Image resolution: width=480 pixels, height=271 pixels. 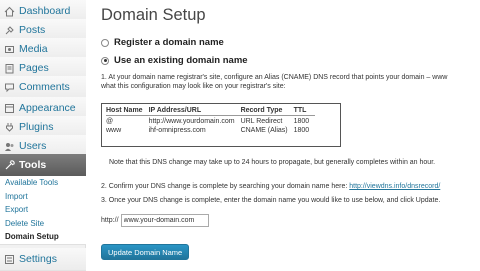 What do you see at coordinates (32, 30) in the screenshot?
I see `sidebar-item-label: Posts` at bounding box center [32, 30].